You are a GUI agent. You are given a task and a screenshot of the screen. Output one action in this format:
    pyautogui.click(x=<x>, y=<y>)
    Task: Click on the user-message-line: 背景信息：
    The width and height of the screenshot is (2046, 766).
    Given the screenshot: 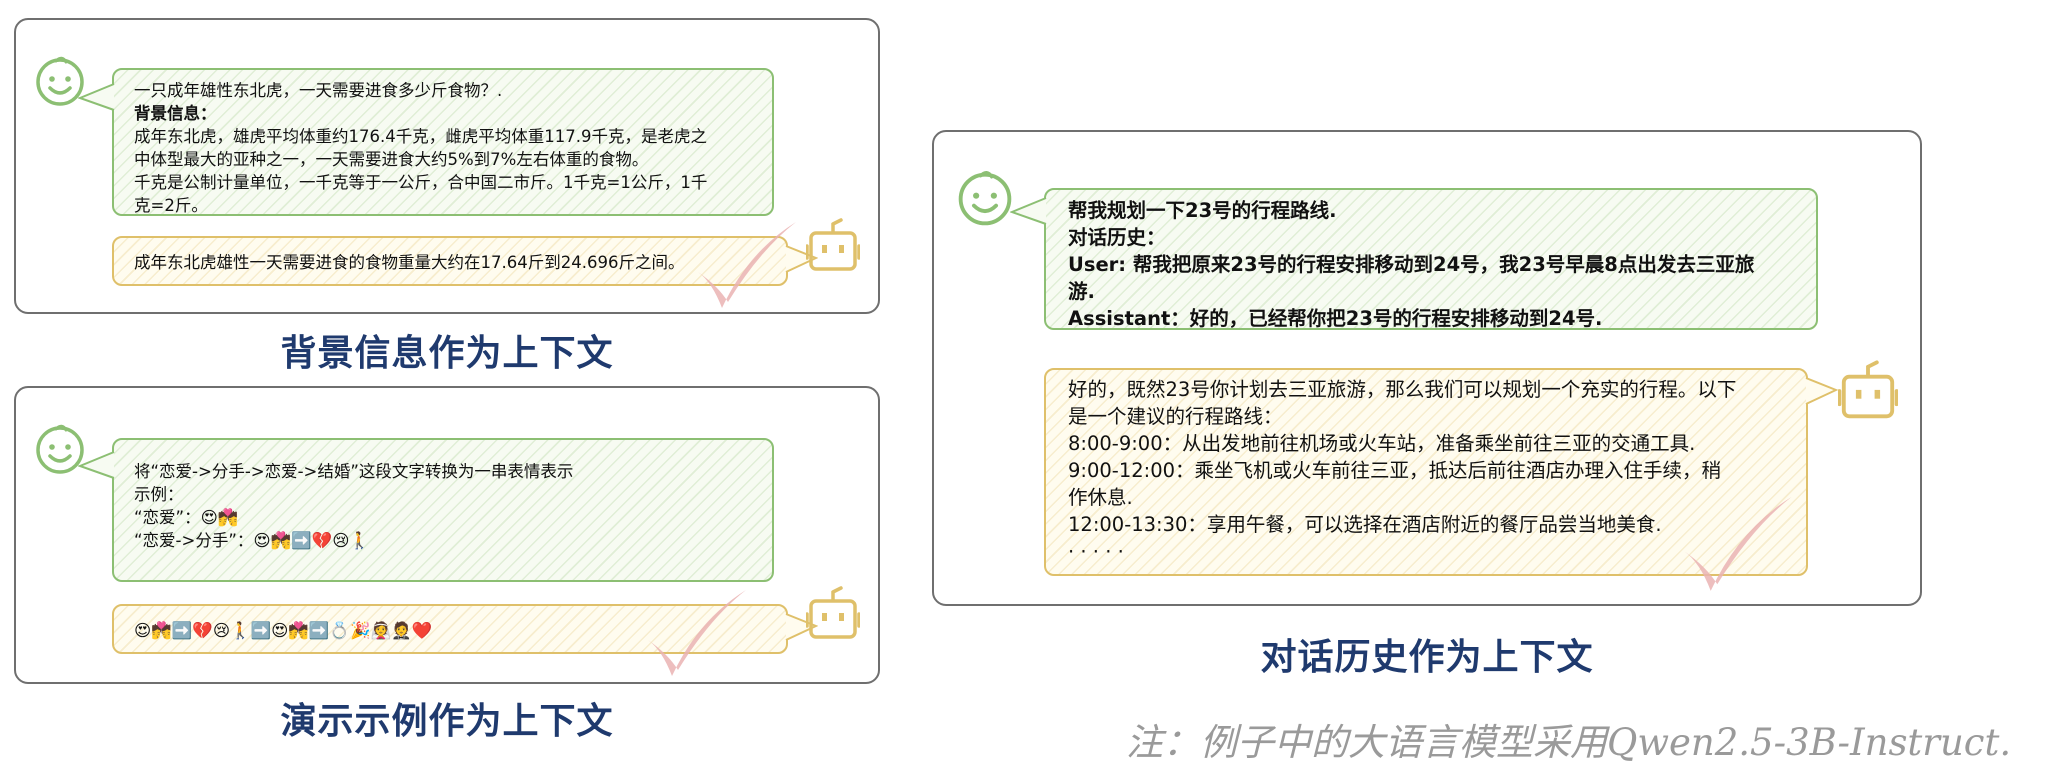 What is the action you would take?
    pyautogui.click(x=175, y=113)
    